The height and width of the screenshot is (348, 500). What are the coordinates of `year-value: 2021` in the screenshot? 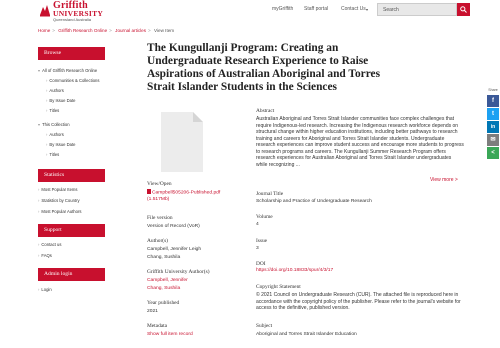 It's located at (152, 311).